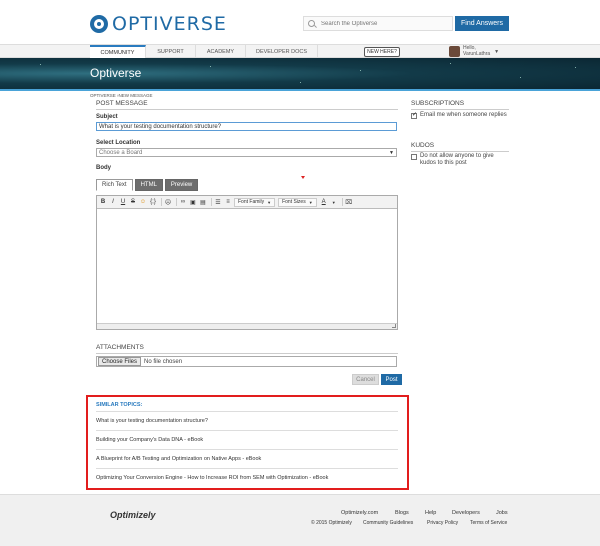 Image resolution: width=600 pixels, height=546 pixels. Describe the element at coordinates (119, 405) in the screenshot. I see `similar-topics-title: SIMILAR TOPICS:` at that location.